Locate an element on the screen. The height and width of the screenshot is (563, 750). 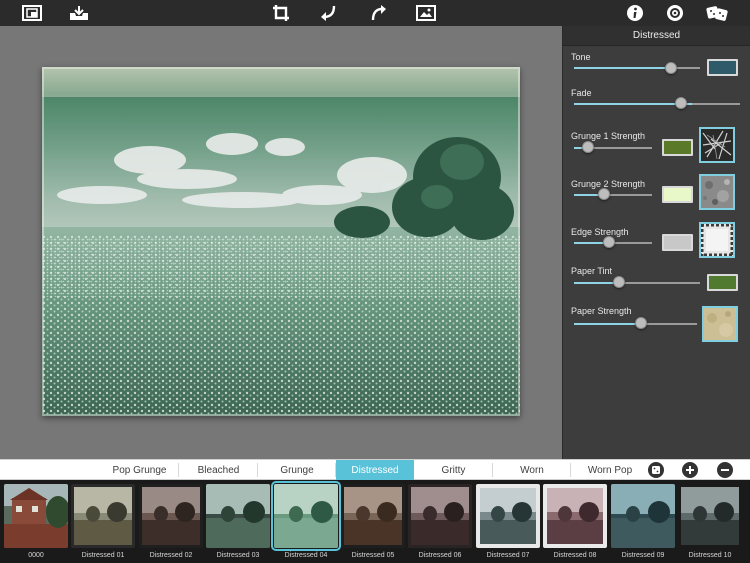
paper-strength-slider-knob is located at coordinates (641, 323).